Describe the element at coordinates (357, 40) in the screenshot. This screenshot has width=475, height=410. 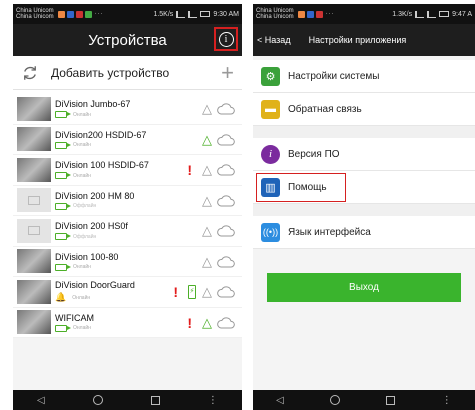
I see `page-title: Настройки приложения` at that location.